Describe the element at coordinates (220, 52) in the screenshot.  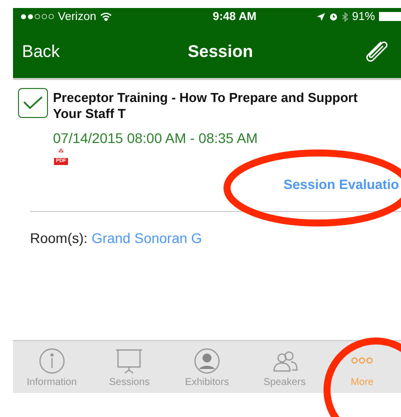
I see `screen-title: Session` at that location.